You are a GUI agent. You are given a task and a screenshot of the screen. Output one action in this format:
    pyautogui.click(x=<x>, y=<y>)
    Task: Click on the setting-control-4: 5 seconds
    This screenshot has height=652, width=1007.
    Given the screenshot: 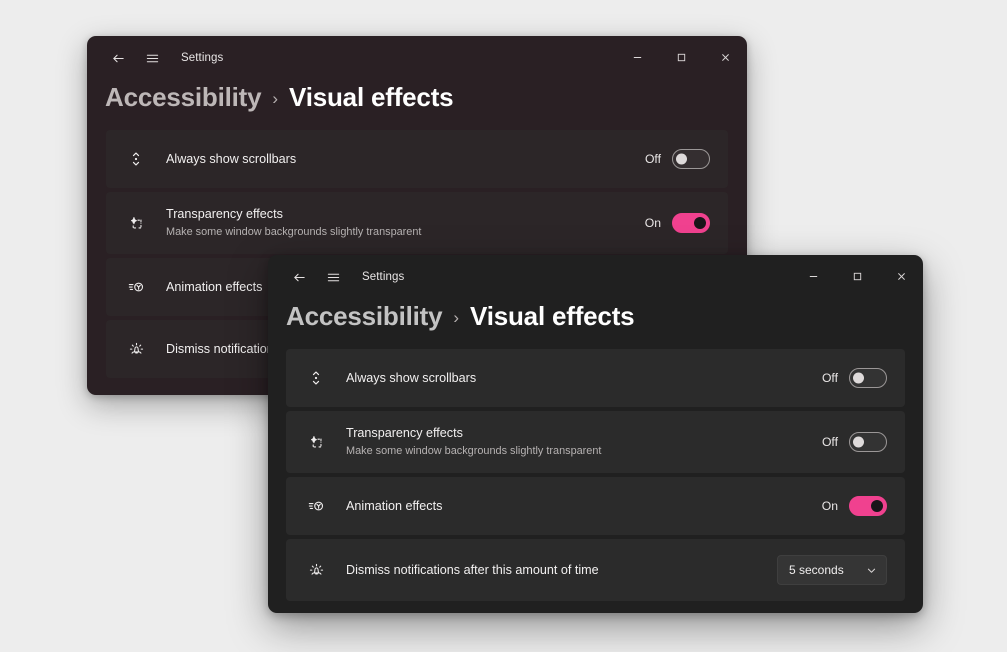 What is the action you would take?
    pyautogui.click(x=832, y=570)
    